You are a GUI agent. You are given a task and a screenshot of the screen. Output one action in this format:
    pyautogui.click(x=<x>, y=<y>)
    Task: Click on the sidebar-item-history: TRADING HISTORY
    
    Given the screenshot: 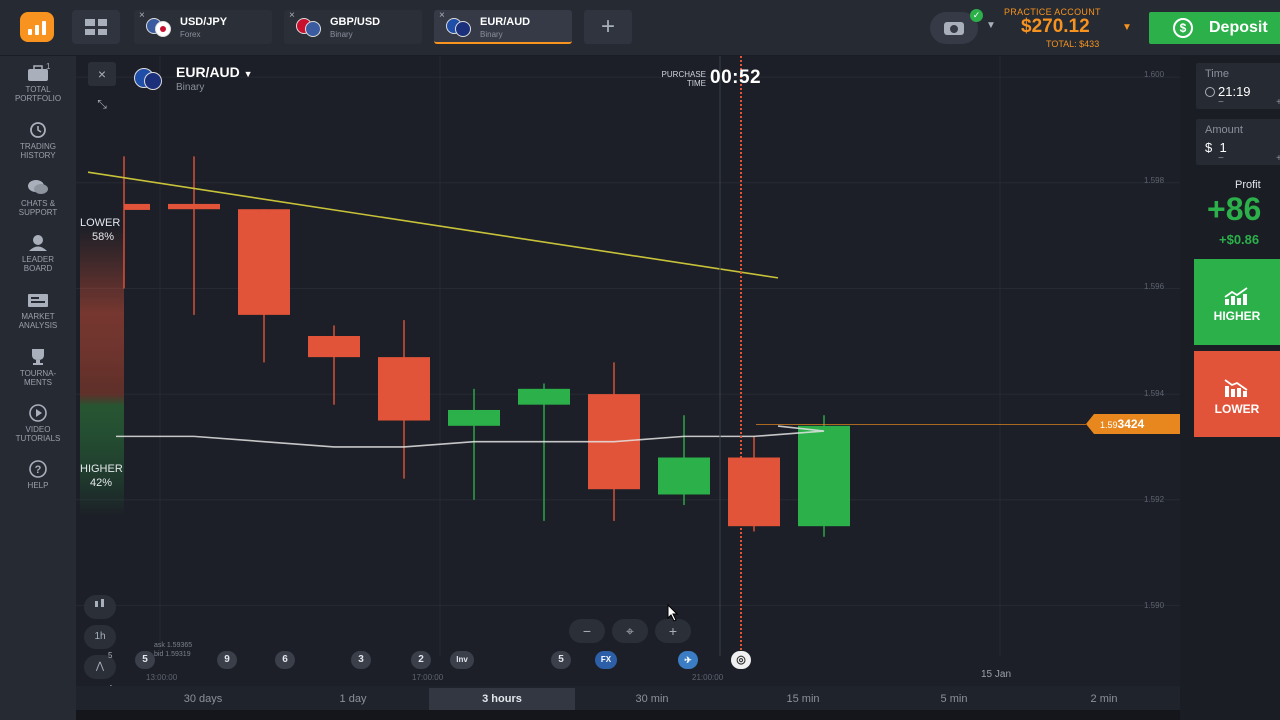 What is the action you would take?
    pyautogui.click(x=38, y=144)
    